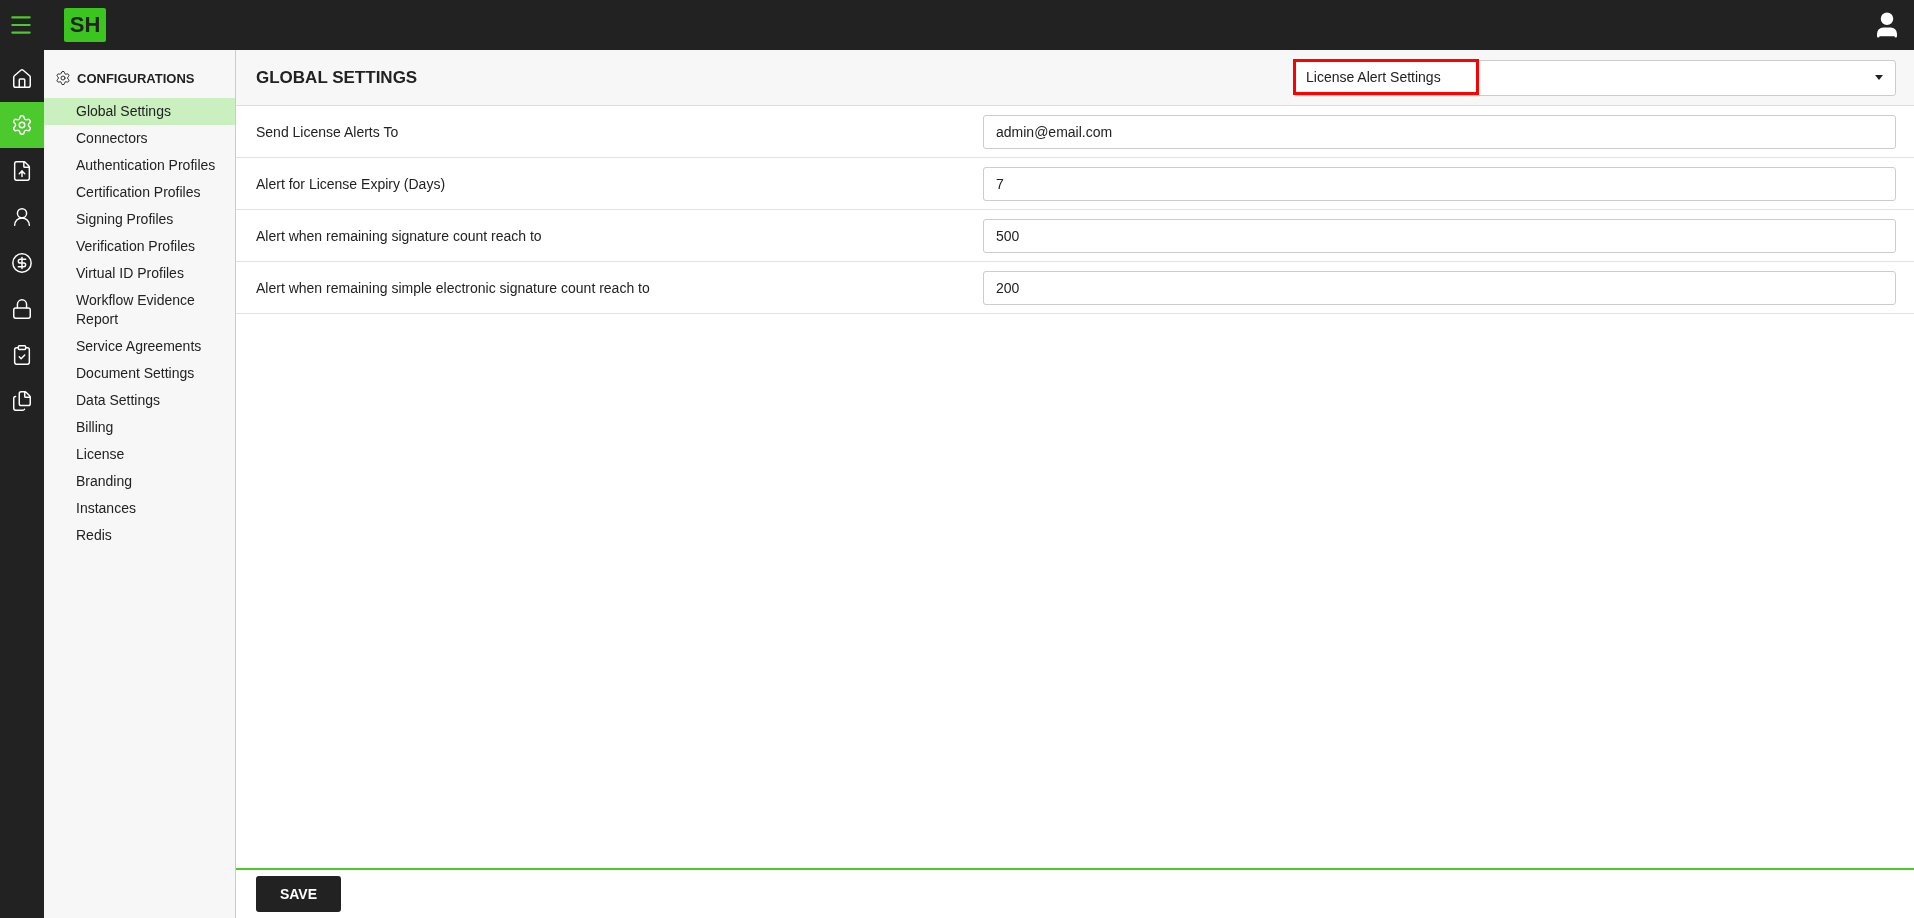 The image size is (1914, 918). Describe the element at coordinates (136, 78) in the screenshot. I see `sidebar-title: CONFIGURATIONS` at that location.